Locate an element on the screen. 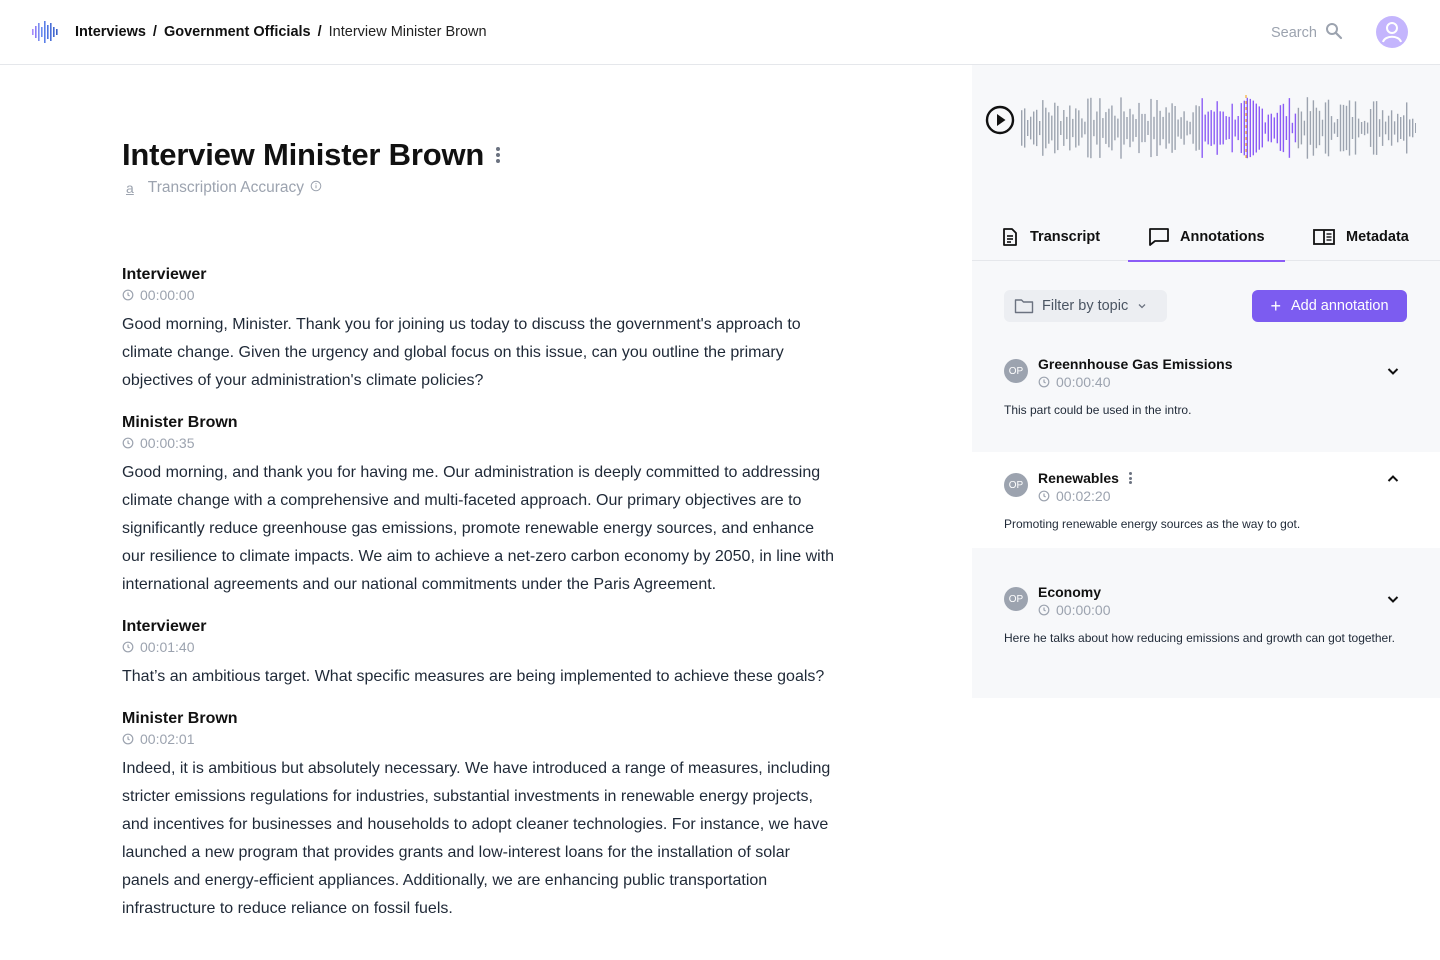  tab-annotations: Annotations is located at coordinates (1206, 237).